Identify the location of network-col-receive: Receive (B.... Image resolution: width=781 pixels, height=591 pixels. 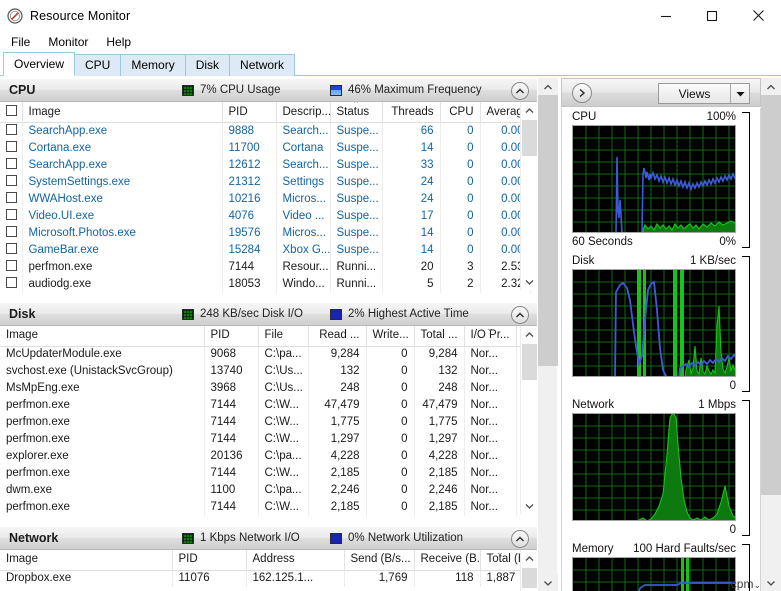
(447, 560).